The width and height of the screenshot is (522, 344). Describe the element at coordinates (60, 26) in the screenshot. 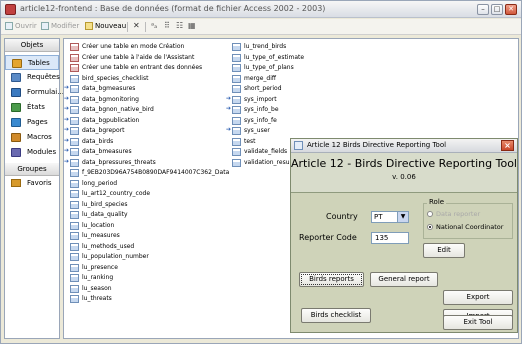

I see `modify-button: Modifier` at that location.